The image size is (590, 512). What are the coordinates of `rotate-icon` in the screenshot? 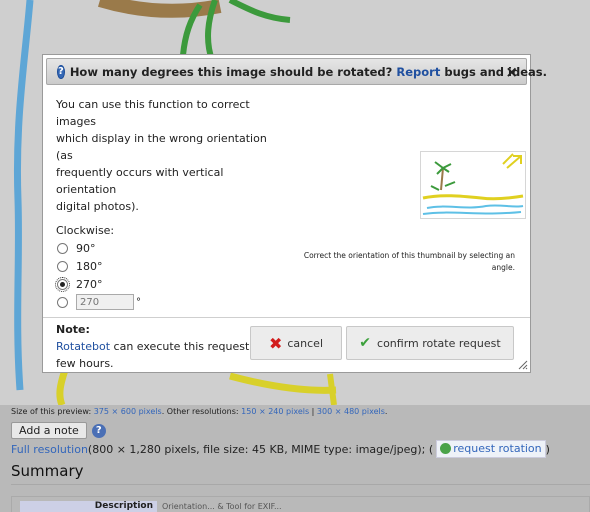 It's located at (446, 448).